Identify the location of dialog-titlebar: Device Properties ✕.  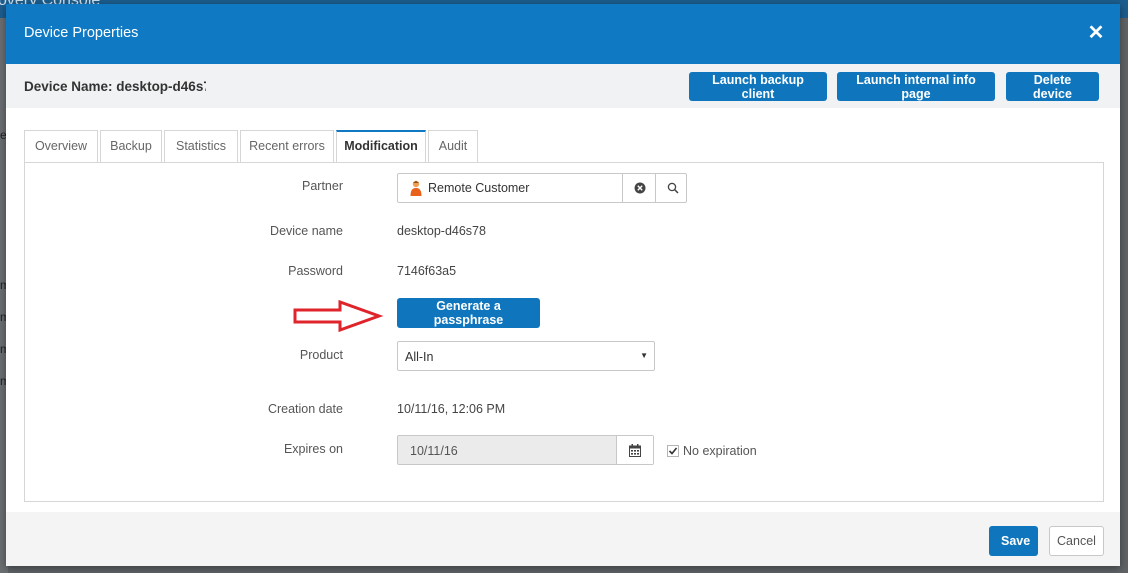
(563, 34).